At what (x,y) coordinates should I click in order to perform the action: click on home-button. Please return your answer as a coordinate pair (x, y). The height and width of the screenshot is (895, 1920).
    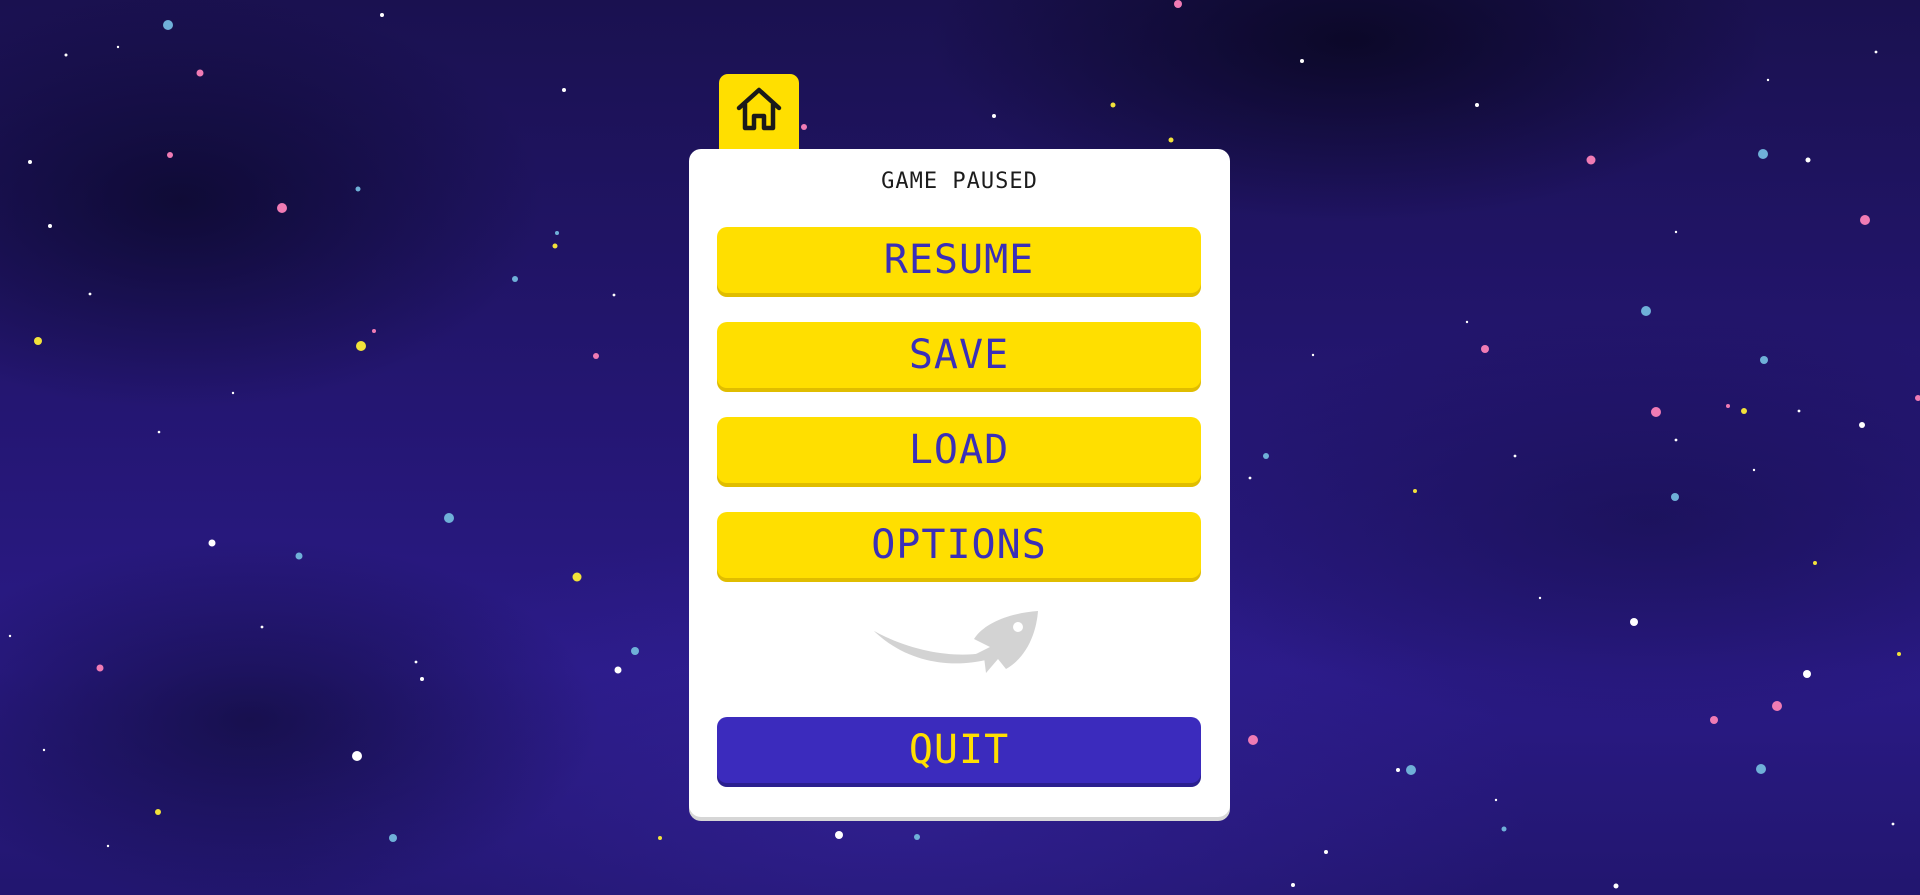
    Looking at the image, I should click on (759, 112).